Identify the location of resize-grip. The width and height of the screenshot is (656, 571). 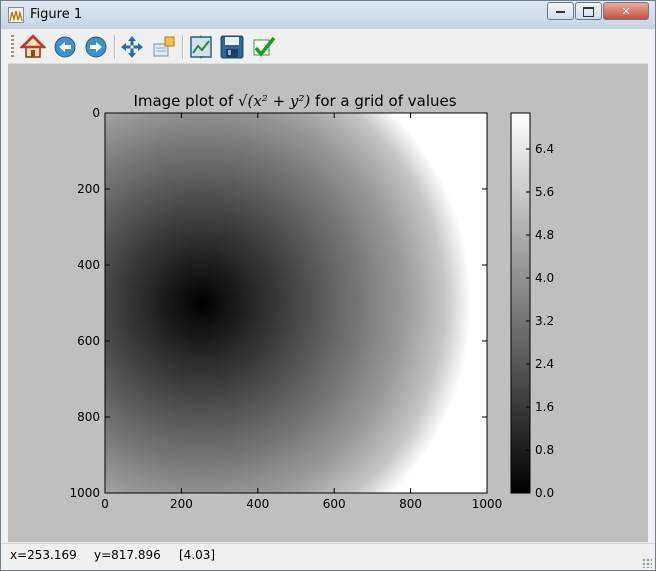
(647, 563).